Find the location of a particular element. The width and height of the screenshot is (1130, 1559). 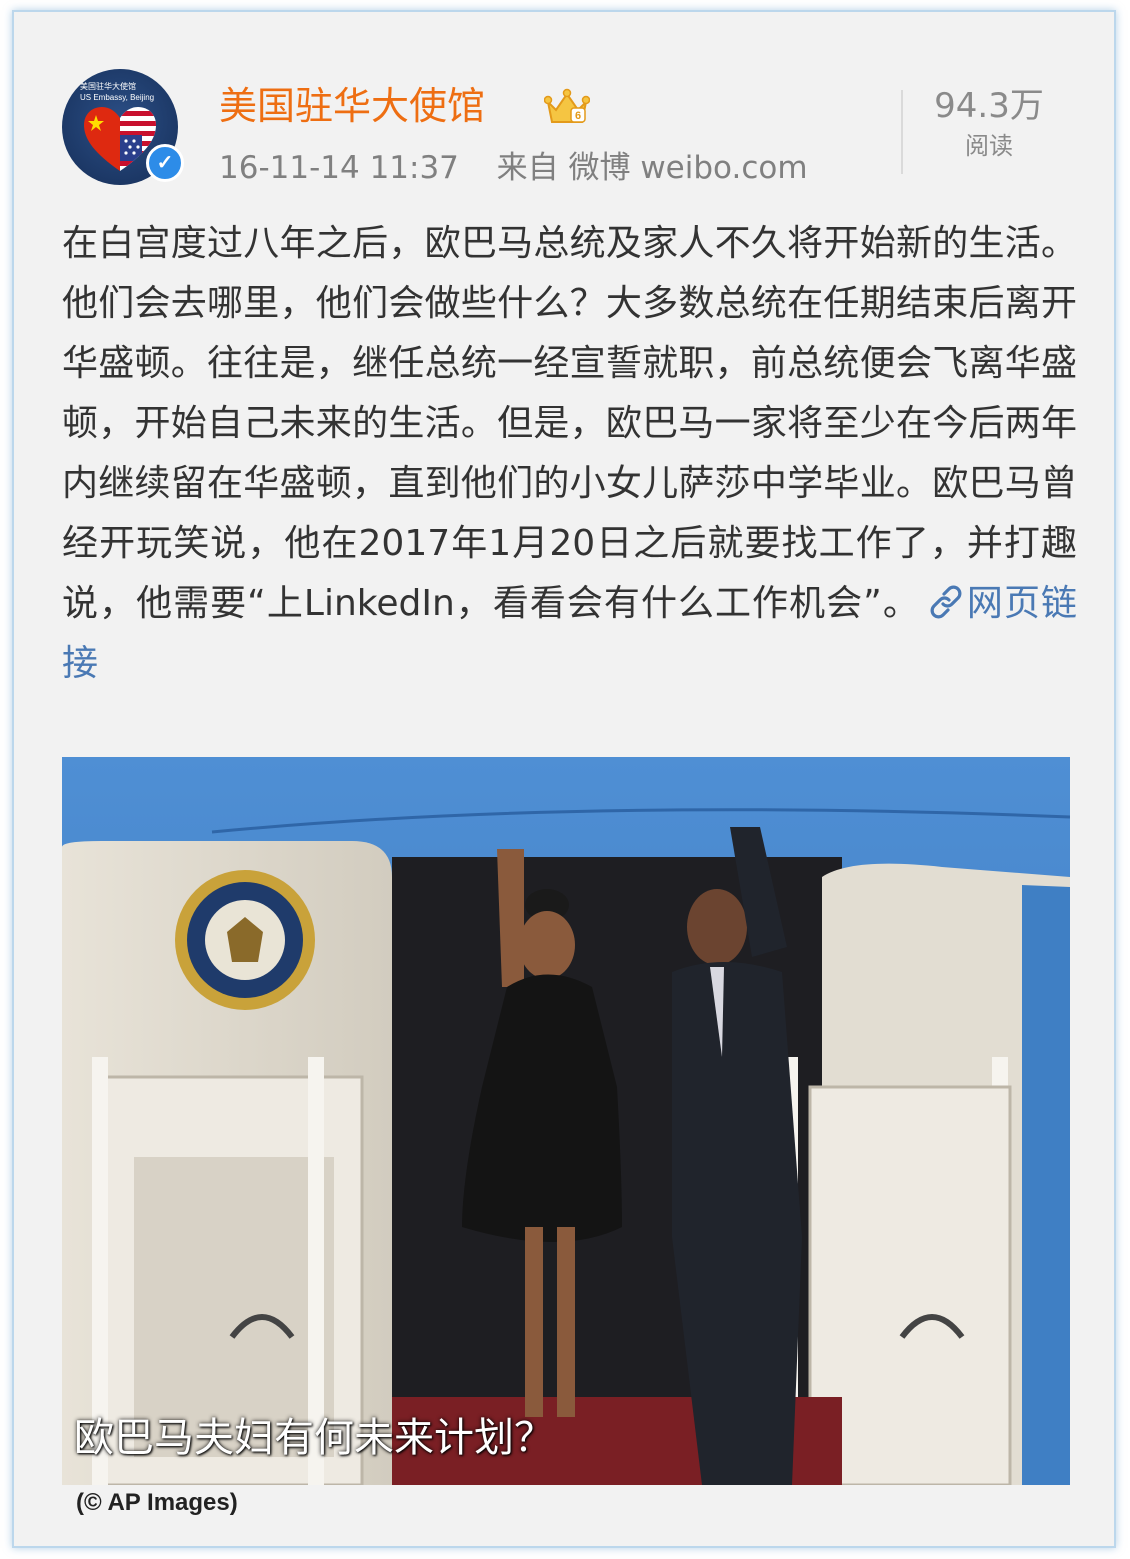

stats-divider is located at coordinates (902, 132).